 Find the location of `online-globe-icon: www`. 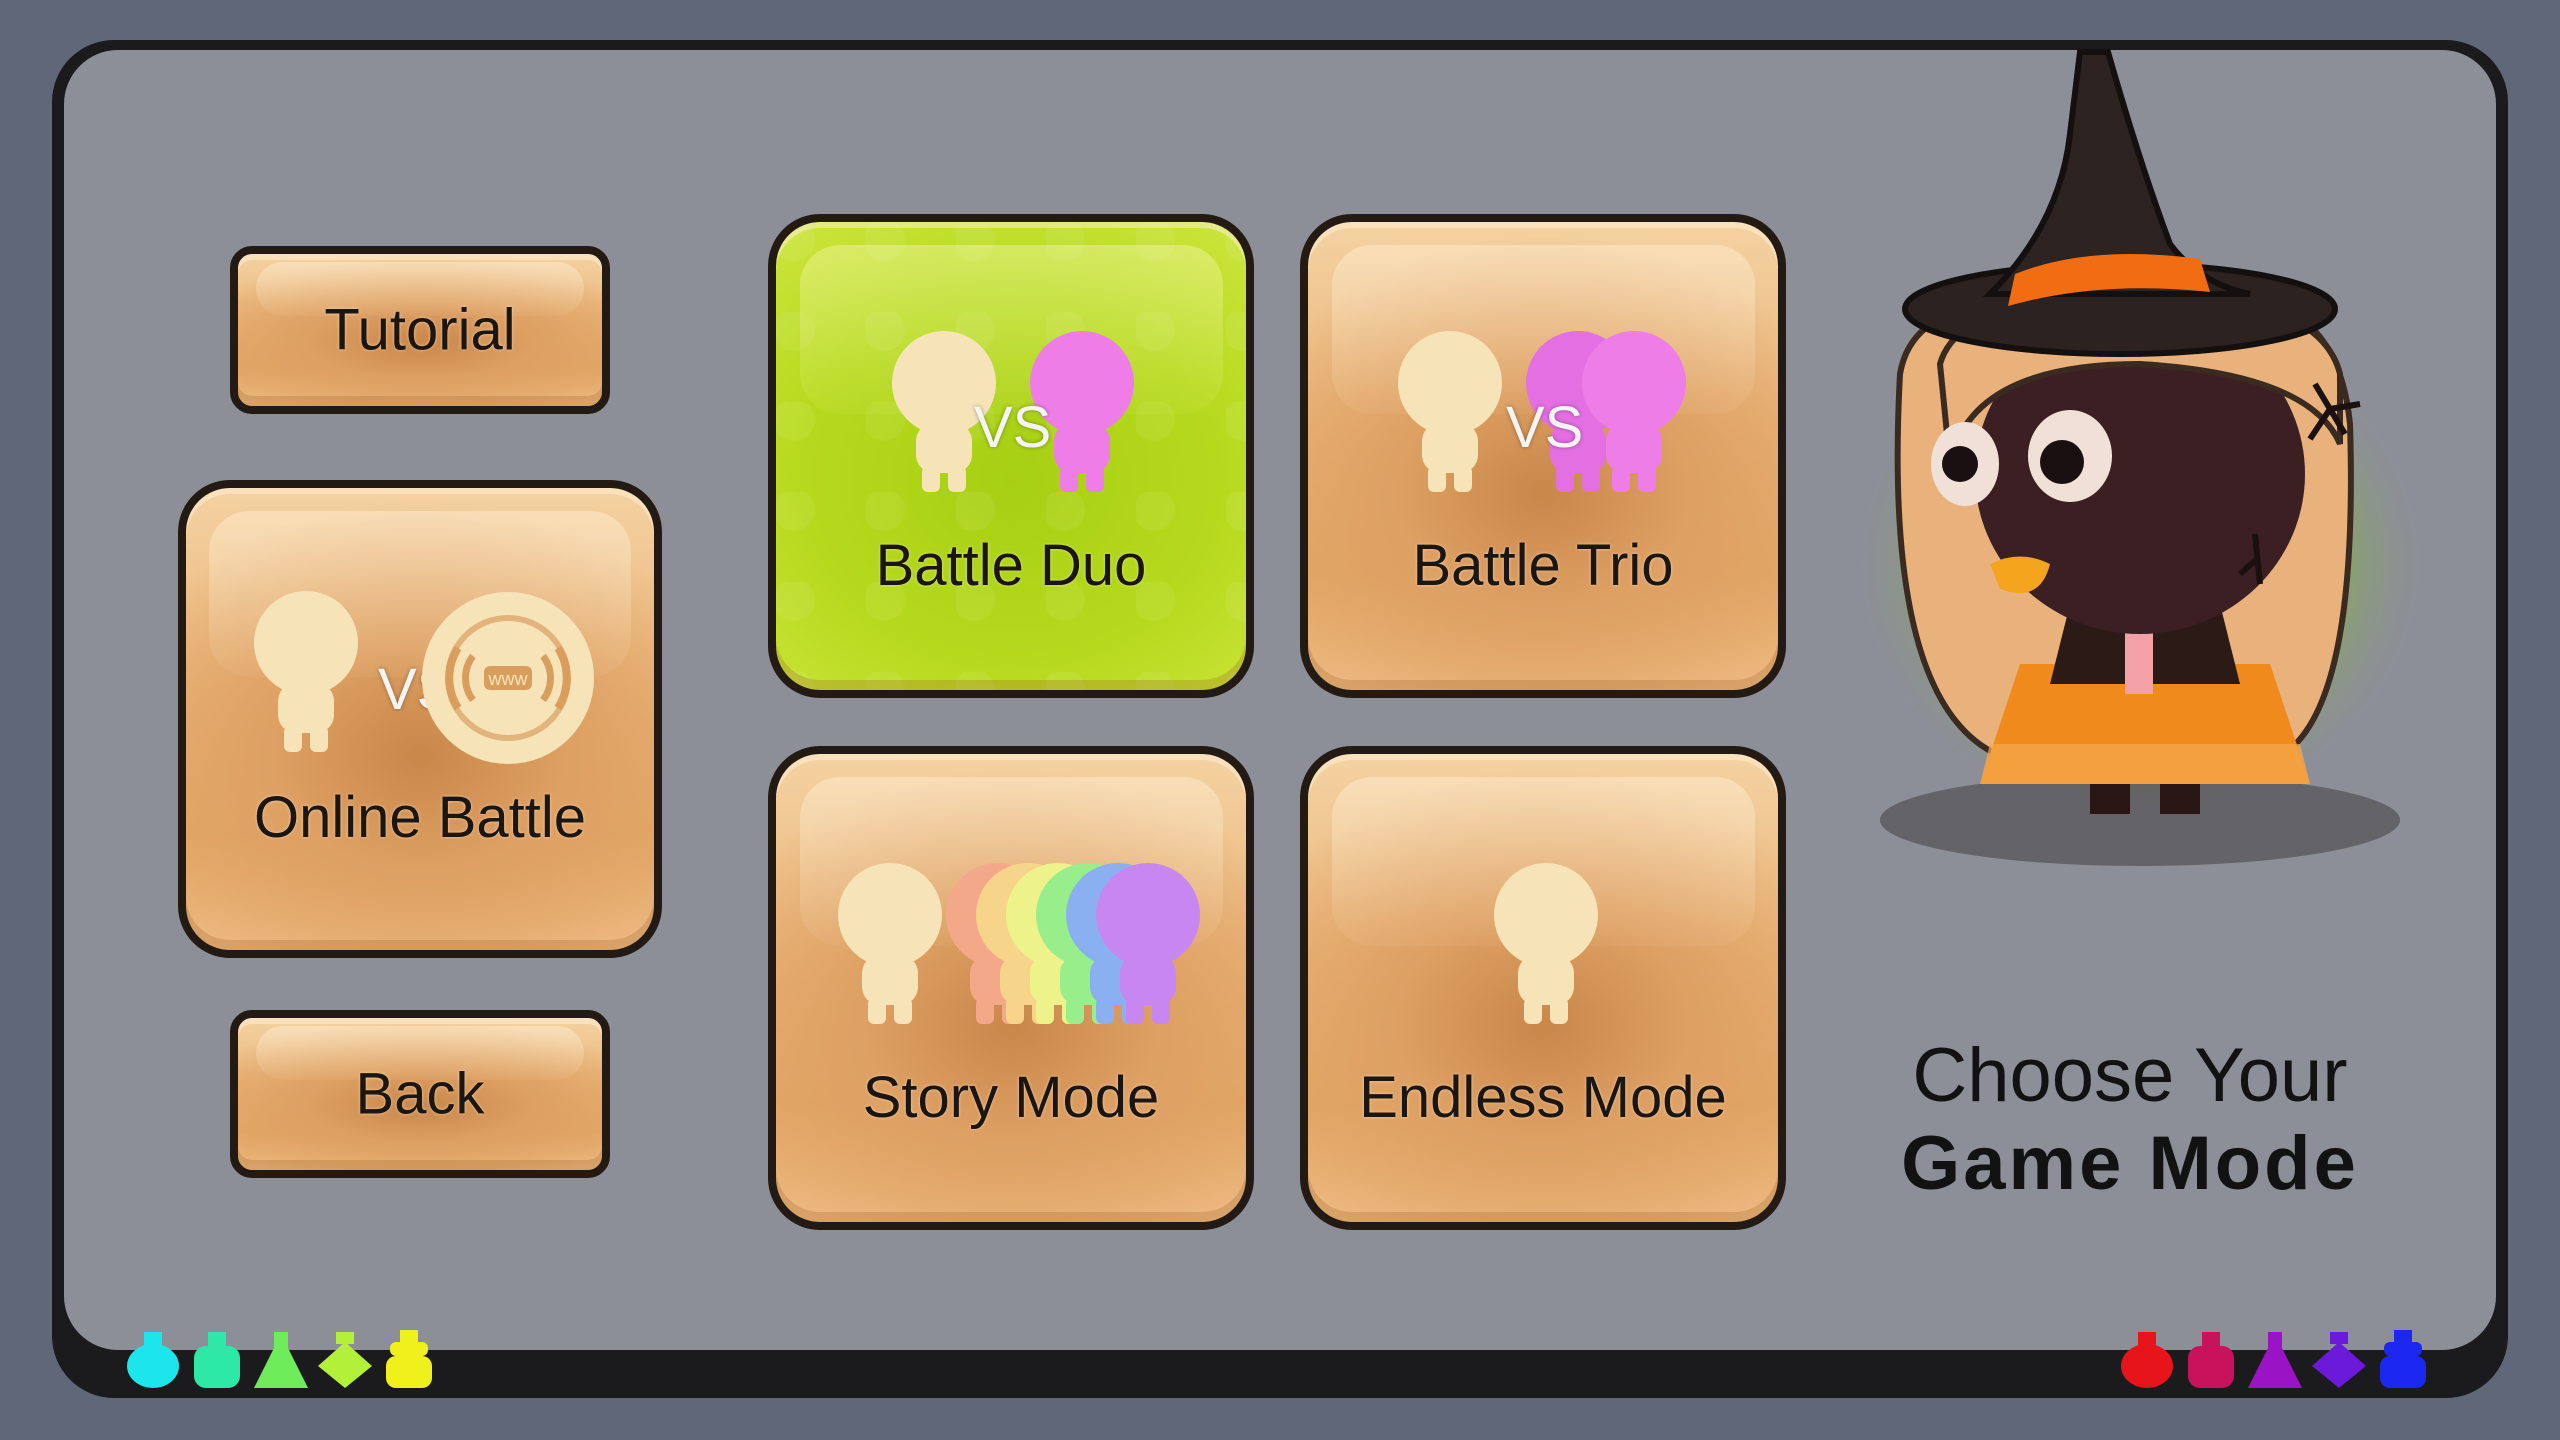

online-globe-icon: www is located at coordinates (508, 678).